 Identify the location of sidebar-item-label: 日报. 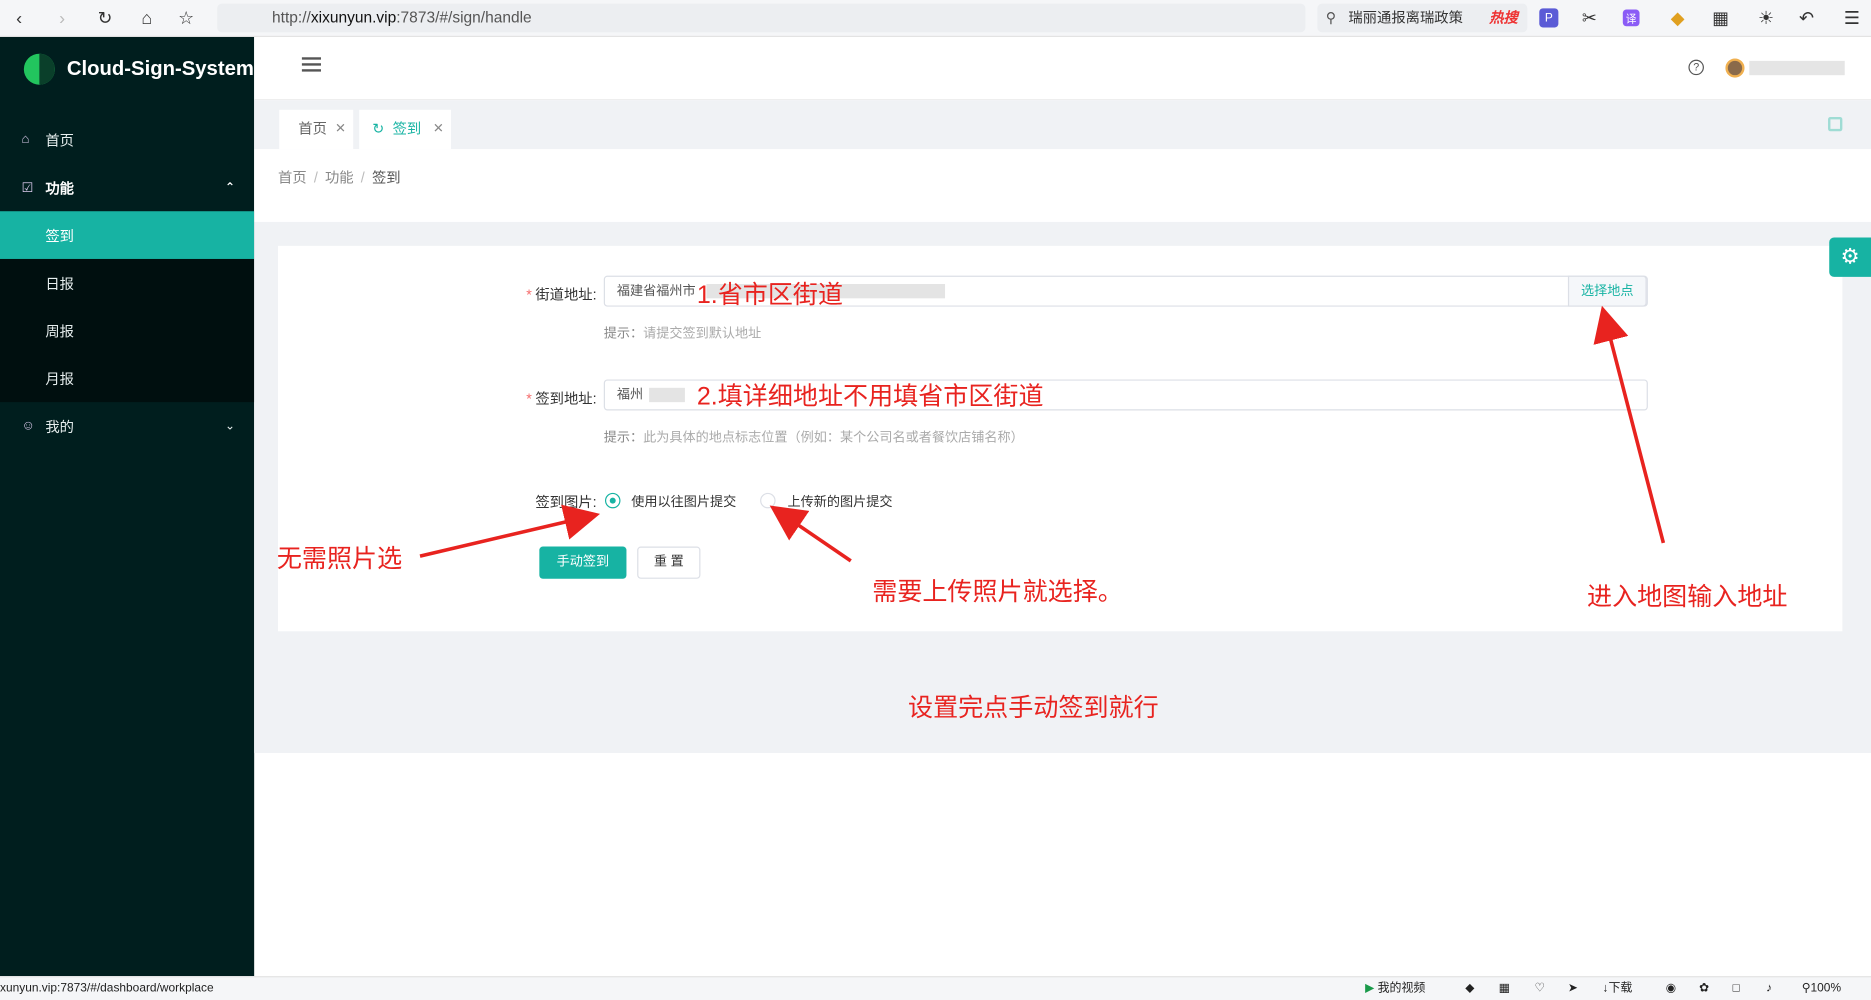
(59, 283).